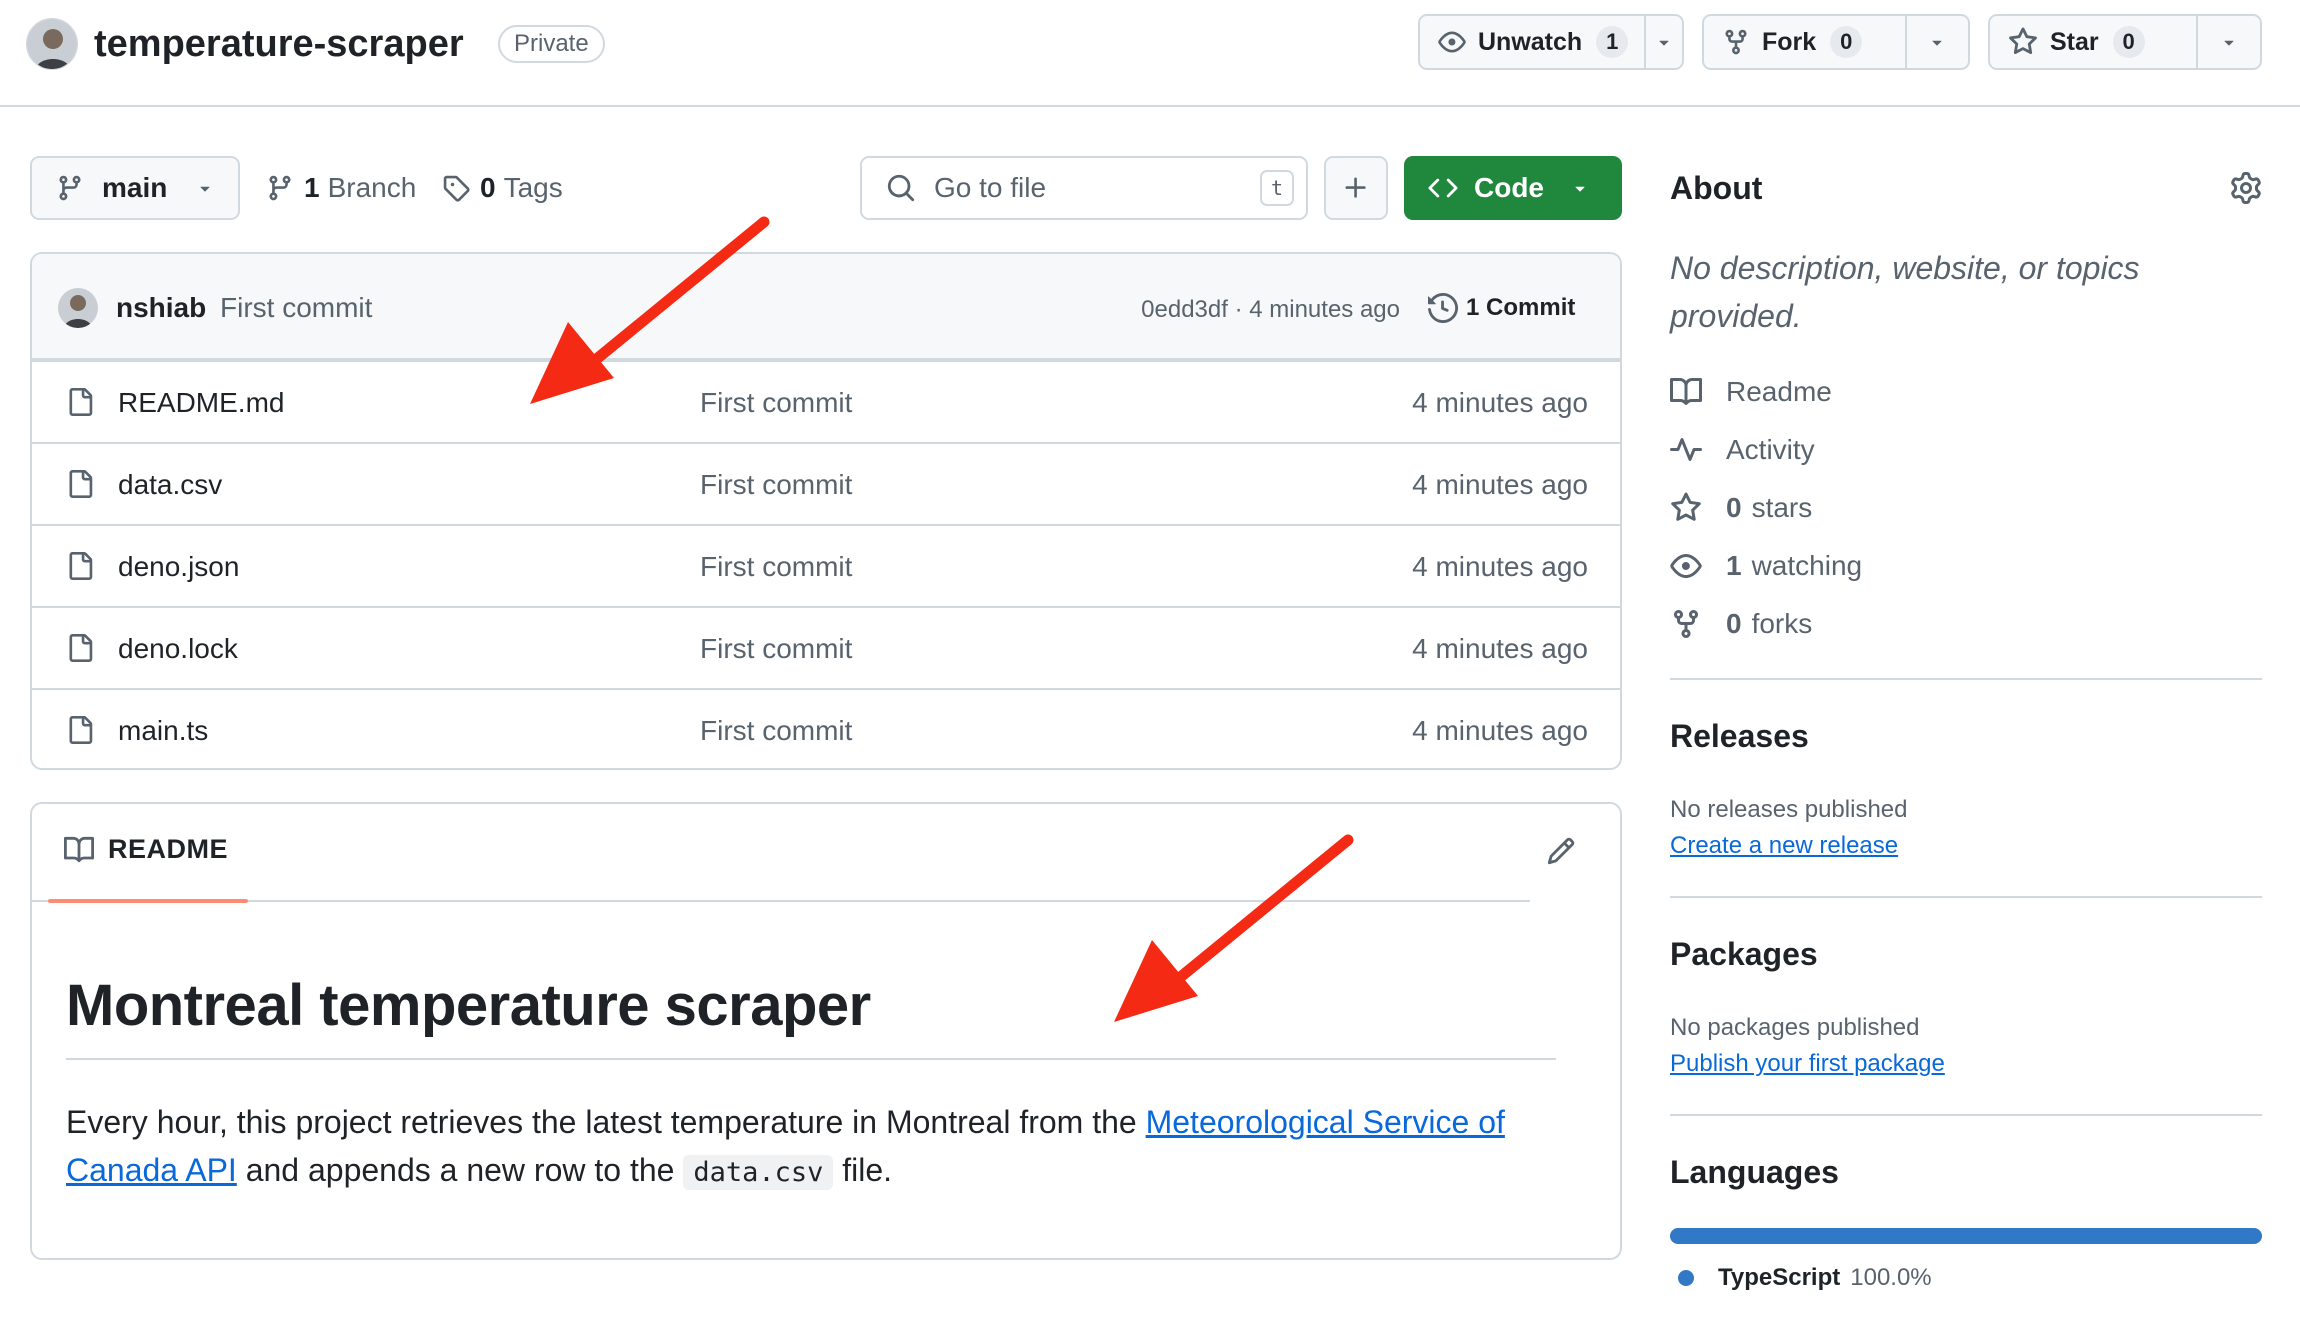 The image size is (2300, 1320). Describe the element at coordinates (811, 1013) in the screenshot. I see `readme-title: Montreal temperature scraper` at that location.